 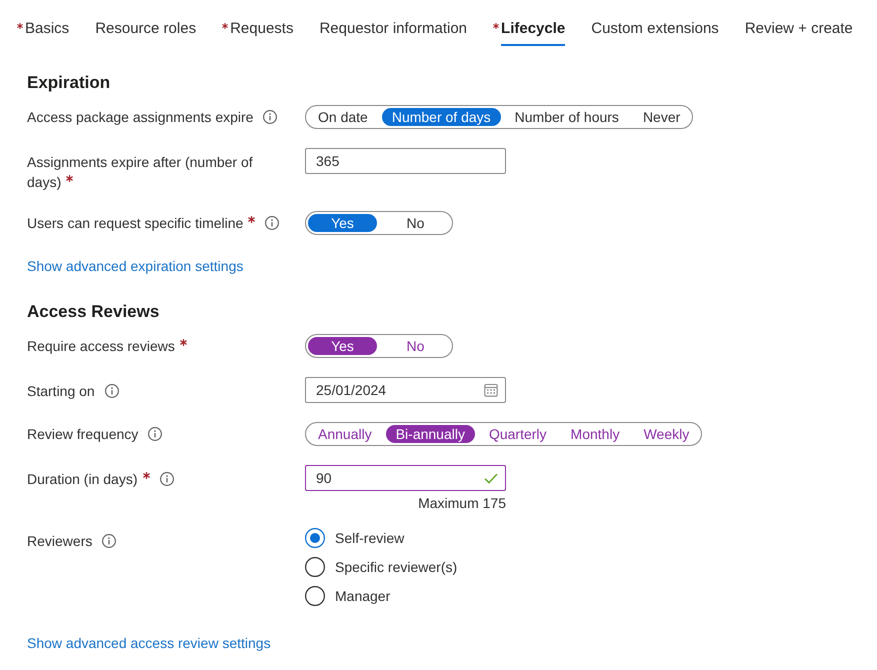 What do you see at coordinates (381, 538) in the screenshot?
I see `radio-option: Self-review` at bounding box center [381, 538].